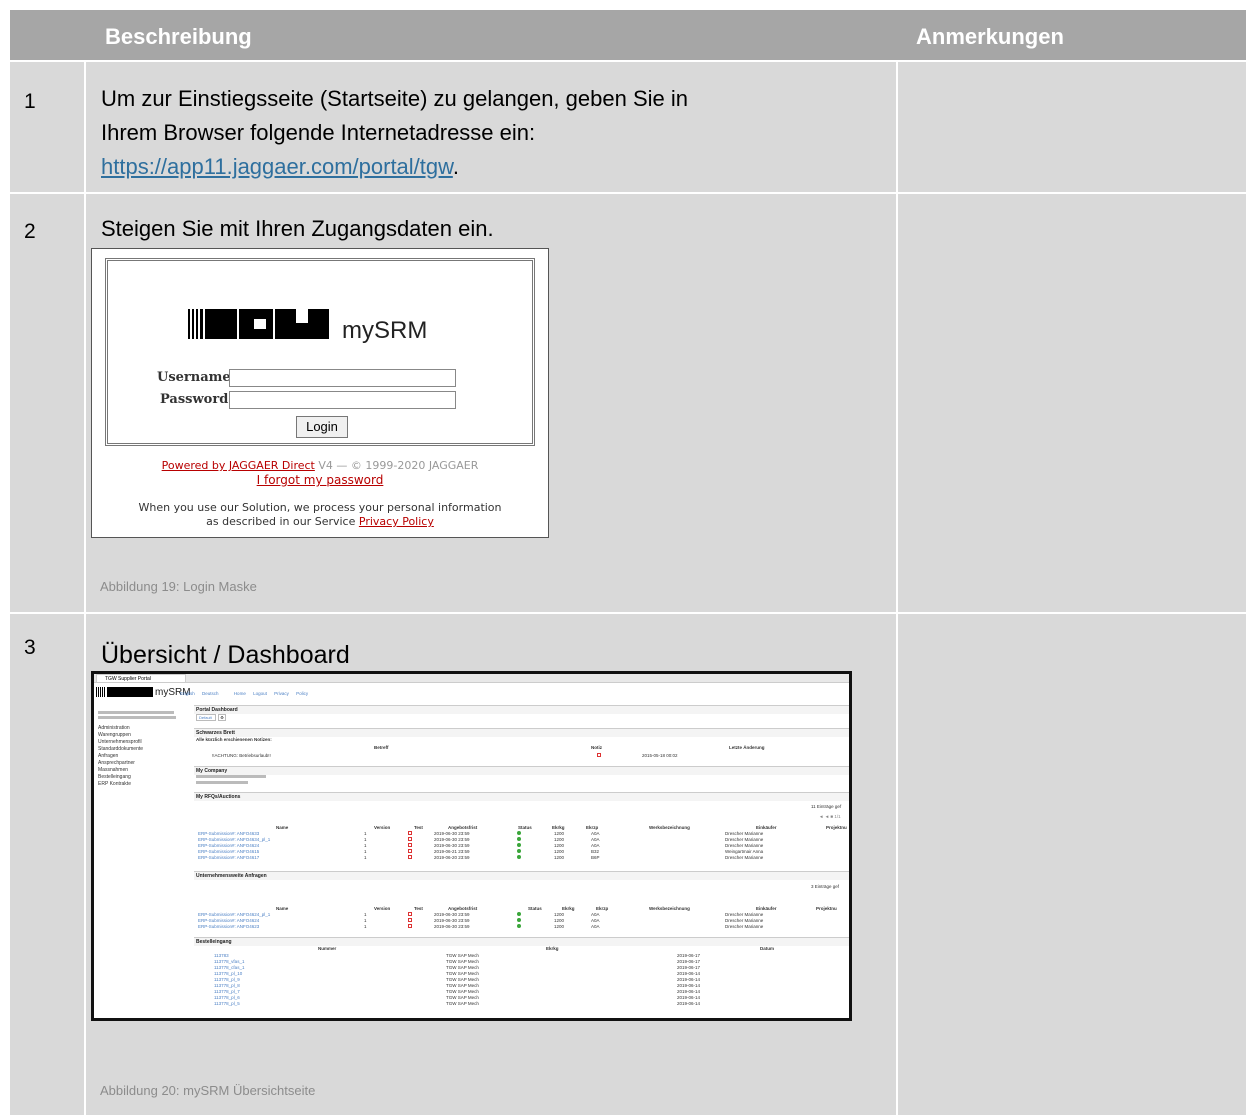  Describe the element at coordinates (30, 231) in the screenshot. I see `step-number: 2` at that location.